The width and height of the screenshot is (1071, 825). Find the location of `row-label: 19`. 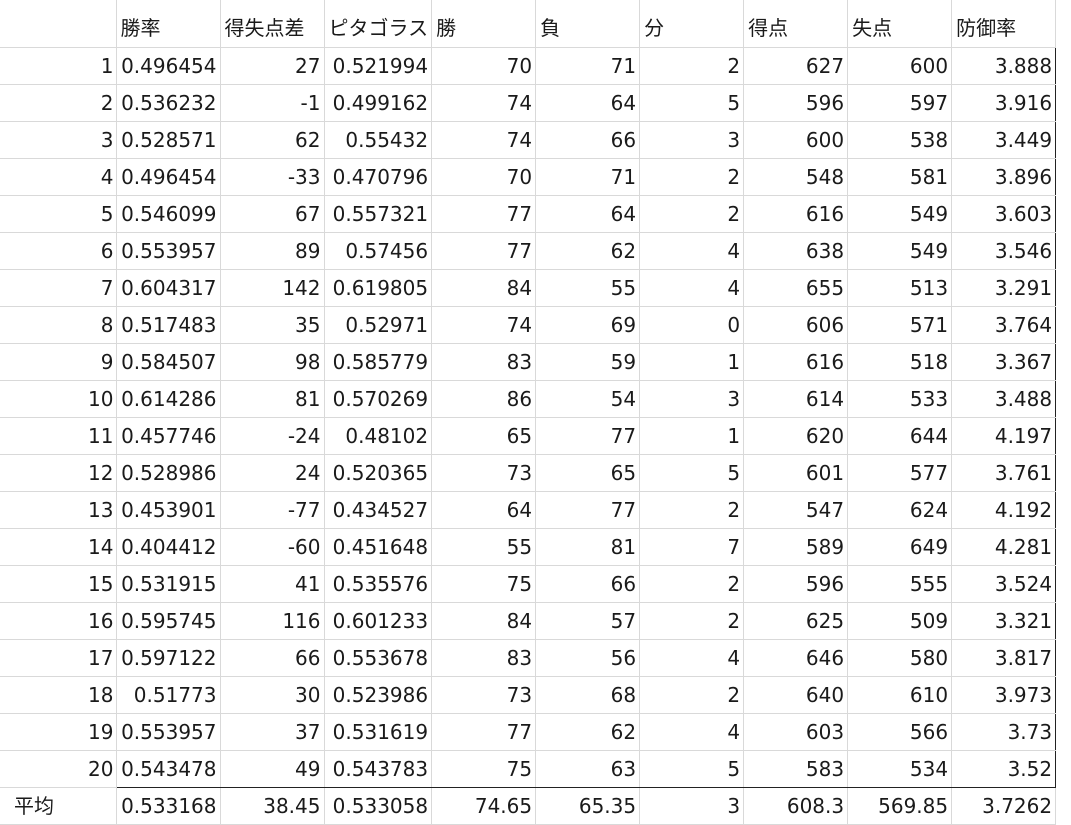

row-label: 19 is located at coordinates (58, 732).